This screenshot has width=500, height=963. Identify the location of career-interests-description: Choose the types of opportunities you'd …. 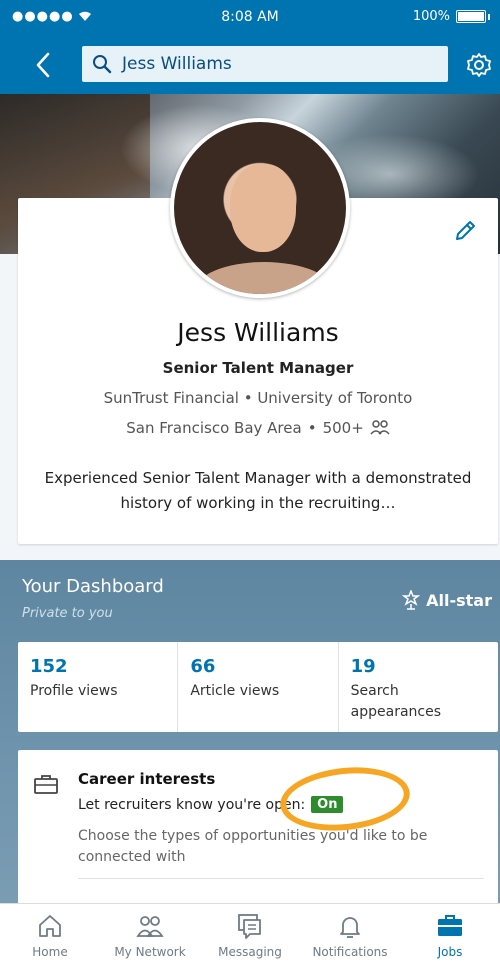
(253, 846).